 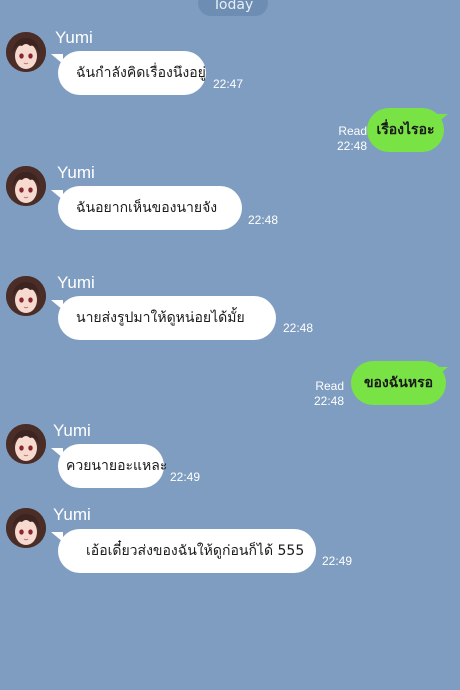 I want to click on message-bubble: ของฉันหรอ, so click(x=398, y=383).